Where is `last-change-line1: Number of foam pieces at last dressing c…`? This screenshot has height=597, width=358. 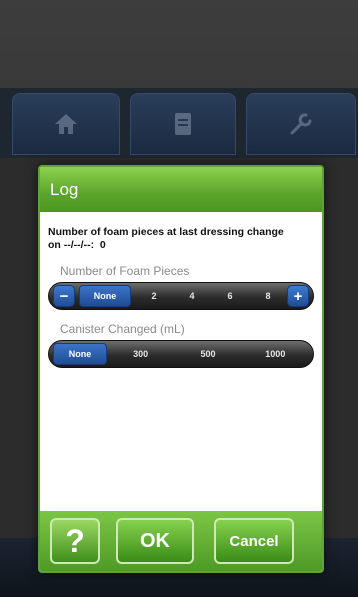
last-change-line1: Number of foam pieces at last dressing c… is located at coordinates (166, 232).